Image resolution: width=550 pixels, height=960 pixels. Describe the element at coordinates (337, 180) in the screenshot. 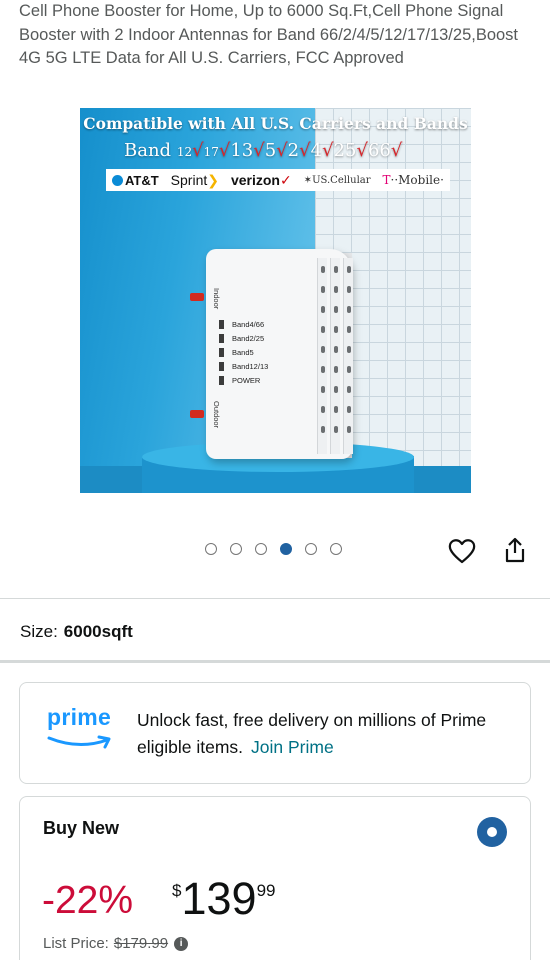

I see `carrier-uscellular: ✶US.Cellular` at that location.